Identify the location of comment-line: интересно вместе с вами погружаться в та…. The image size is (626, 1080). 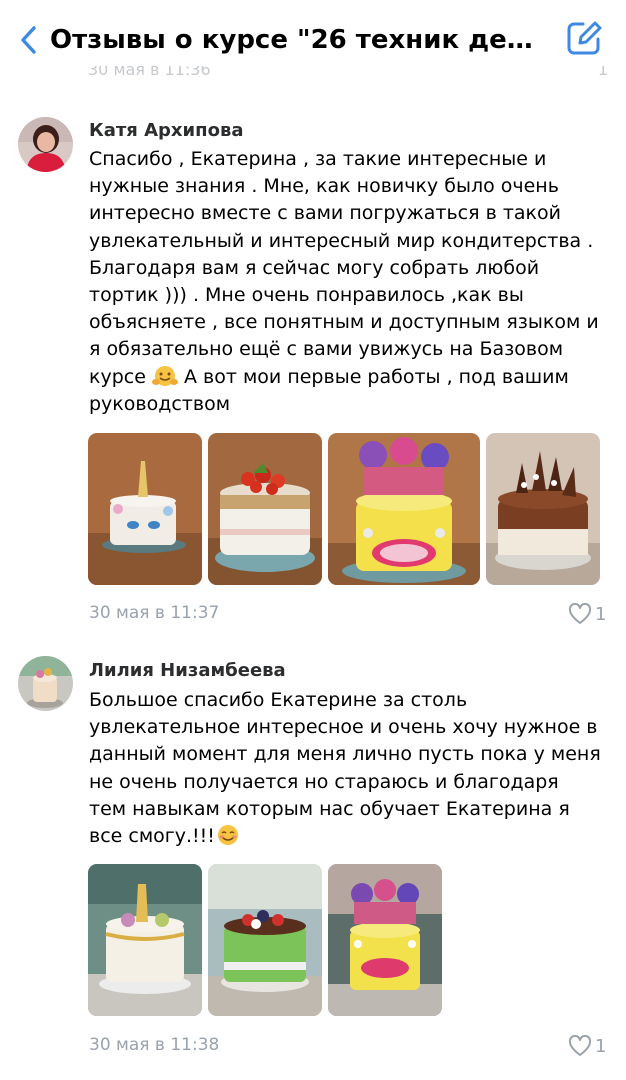
(325, 213).